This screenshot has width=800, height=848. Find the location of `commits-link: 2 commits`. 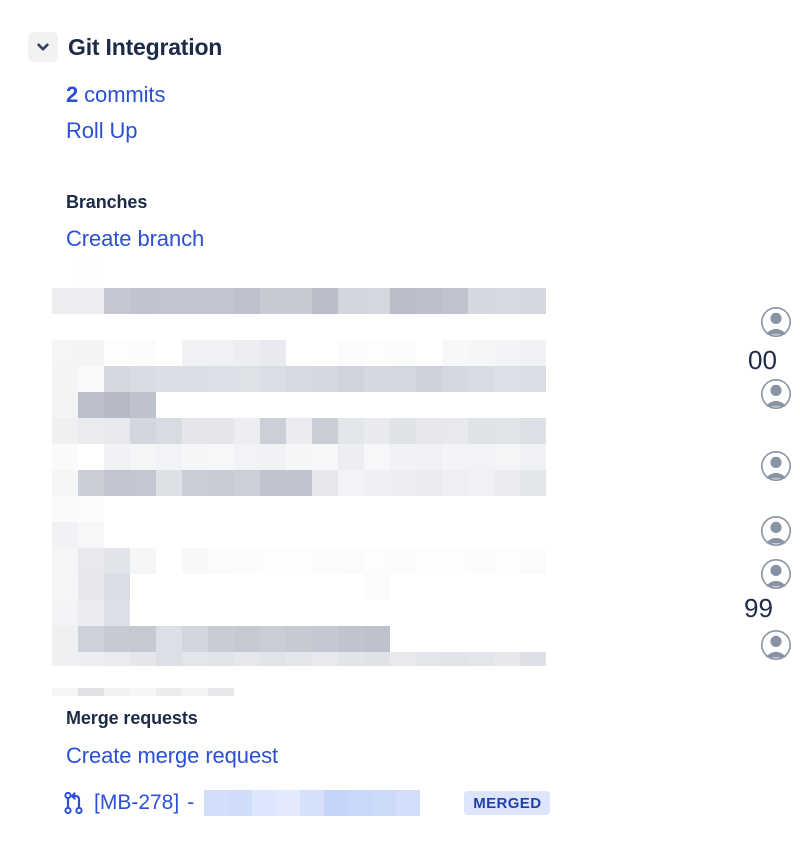

commits-link: 2 commits is located at coordinates (115, 95).